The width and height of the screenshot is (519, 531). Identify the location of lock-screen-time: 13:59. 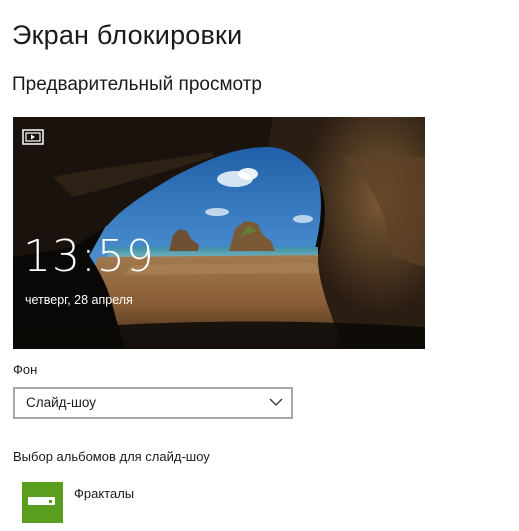
(89, 256).